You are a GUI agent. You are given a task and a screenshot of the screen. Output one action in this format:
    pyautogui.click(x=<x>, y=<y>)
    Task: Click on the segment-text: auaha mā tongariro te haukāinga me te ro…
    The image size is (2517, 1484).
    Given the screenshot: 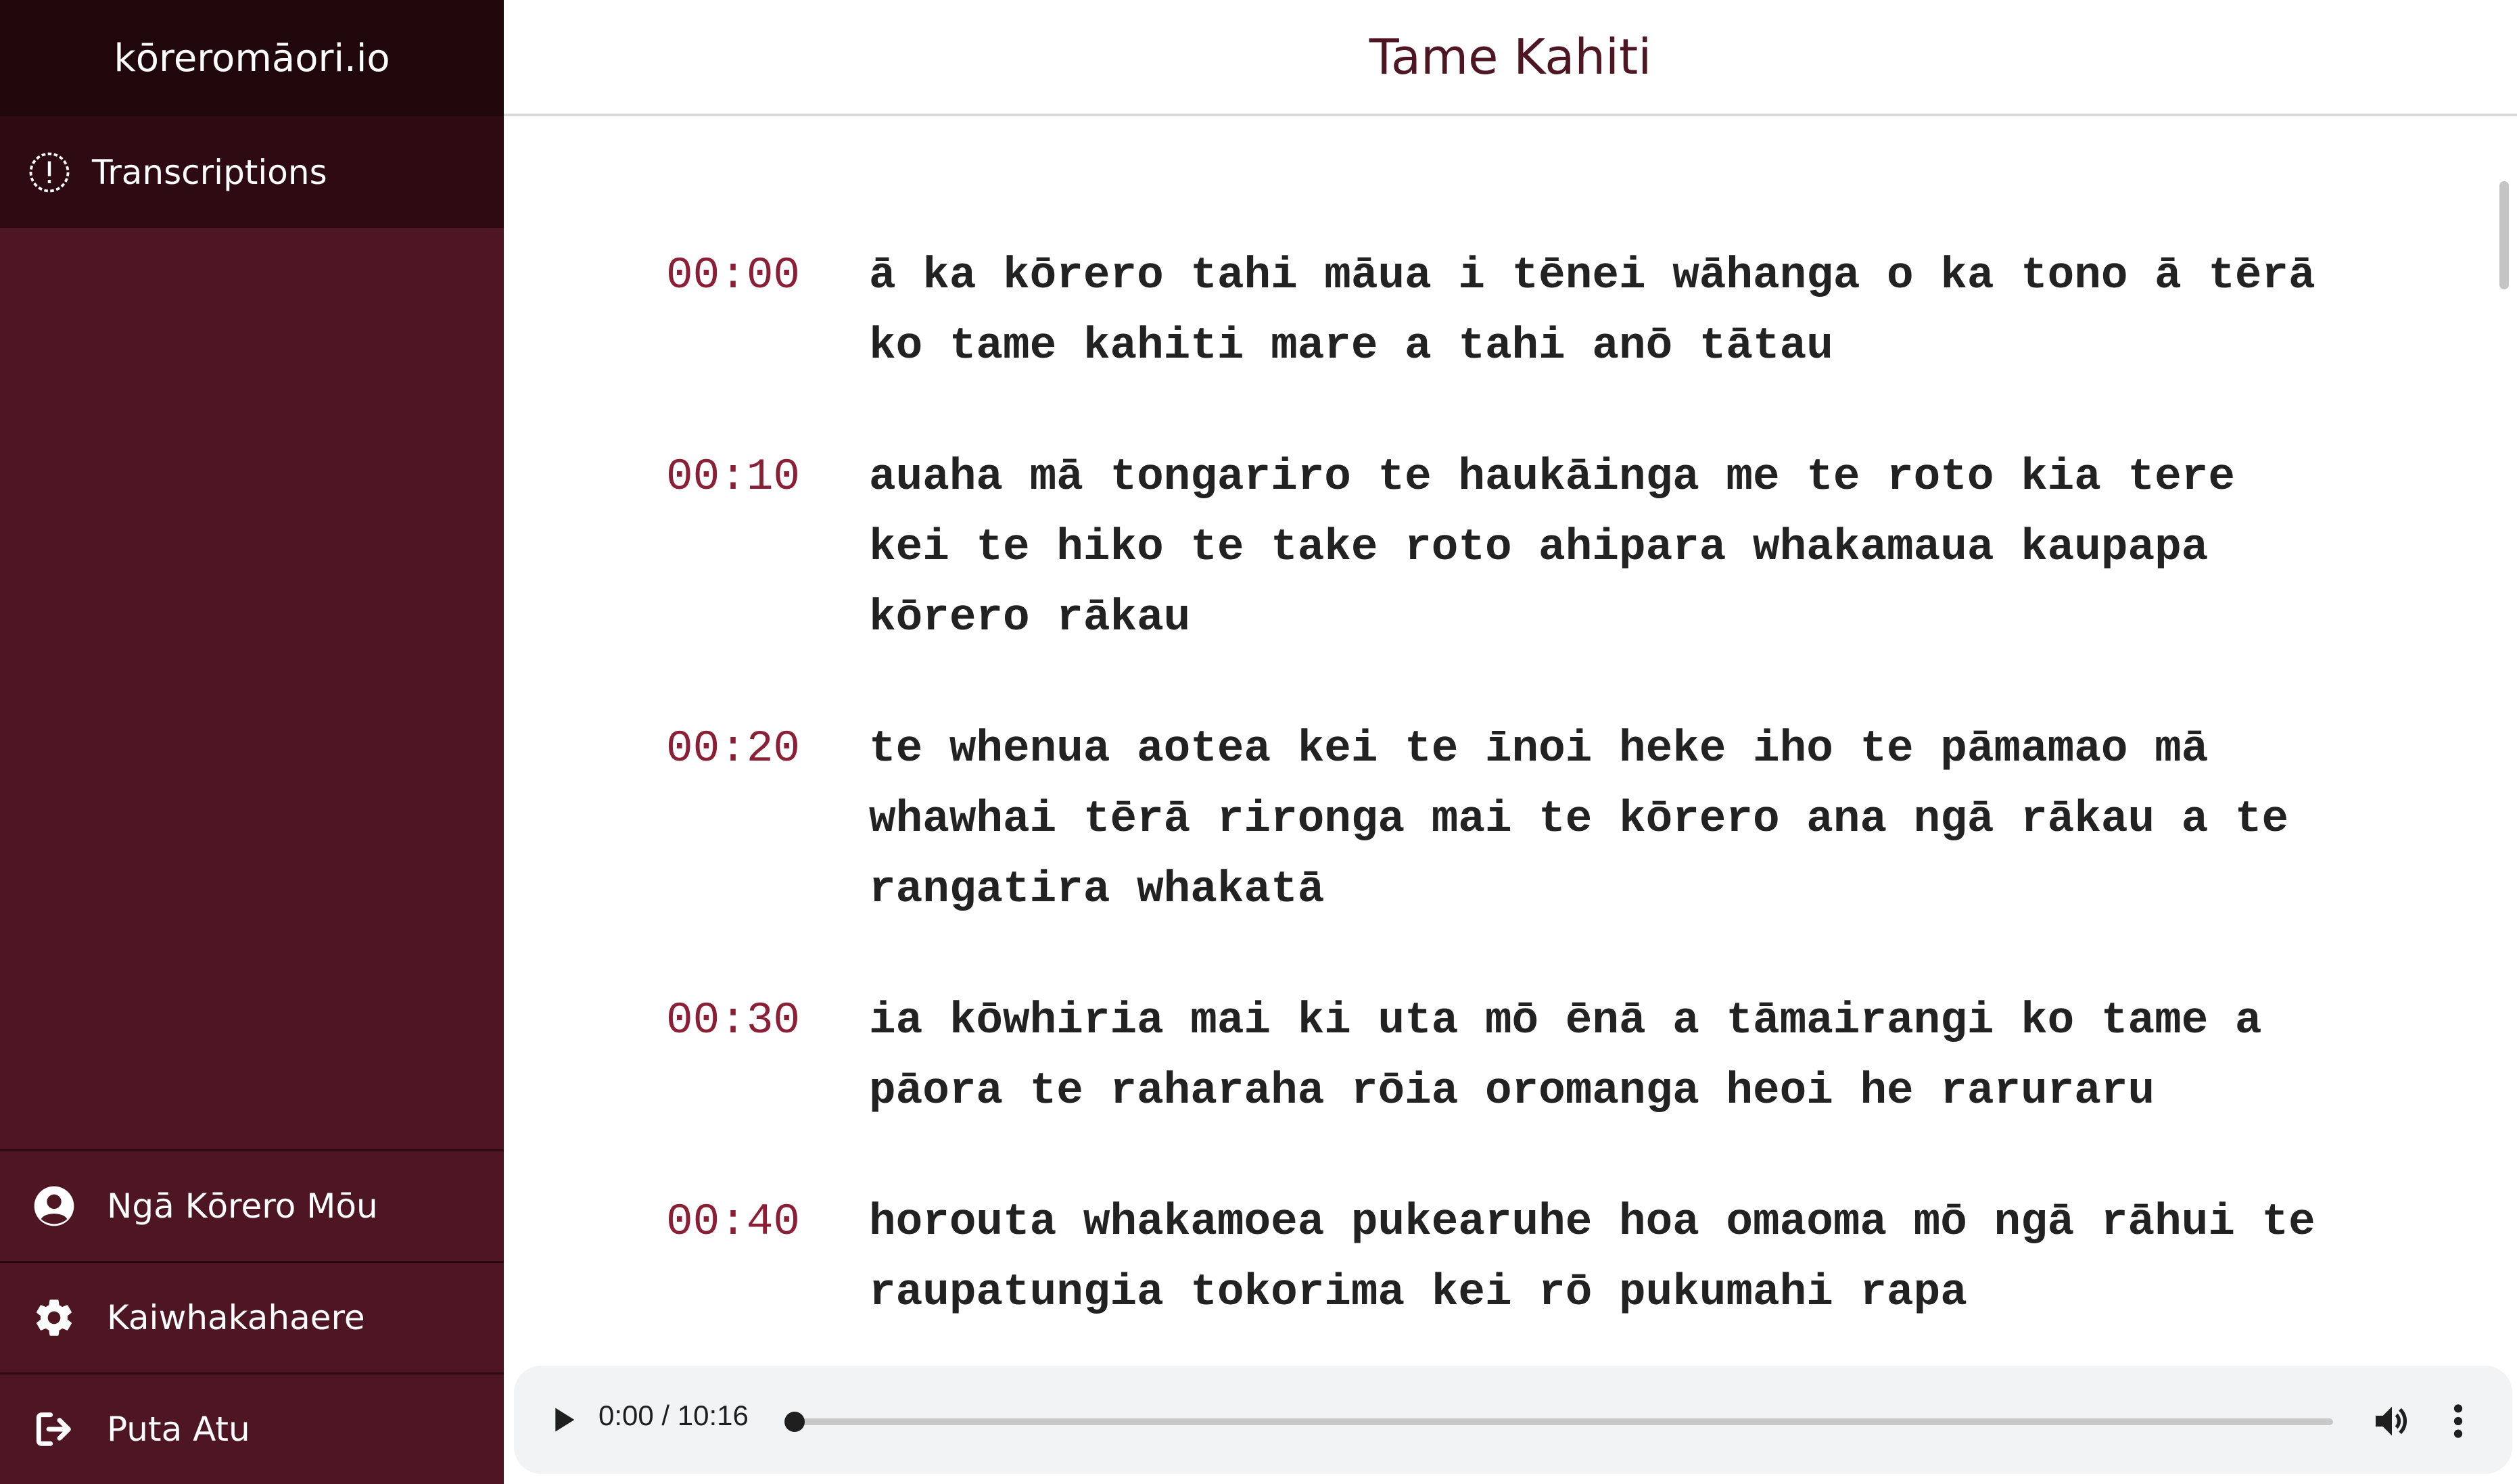 What is the action you would take?
    pyautogui.click(x=1552, y=548)
    